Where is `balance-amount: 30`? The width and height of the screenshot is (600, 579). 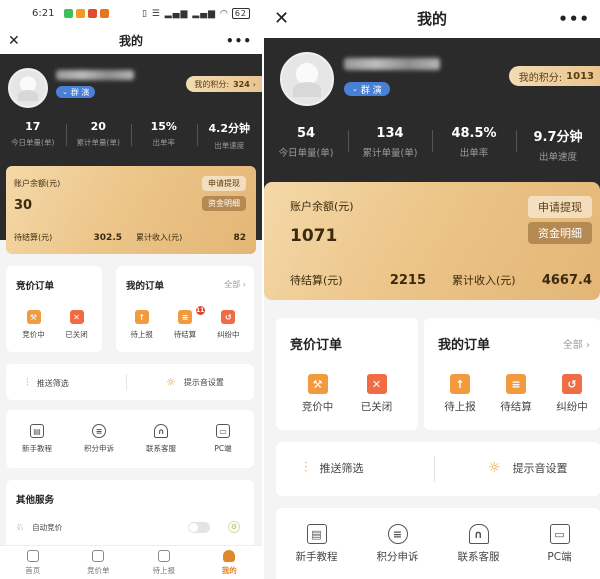
balance-amount: 30 is located at coordinates (23, 205).